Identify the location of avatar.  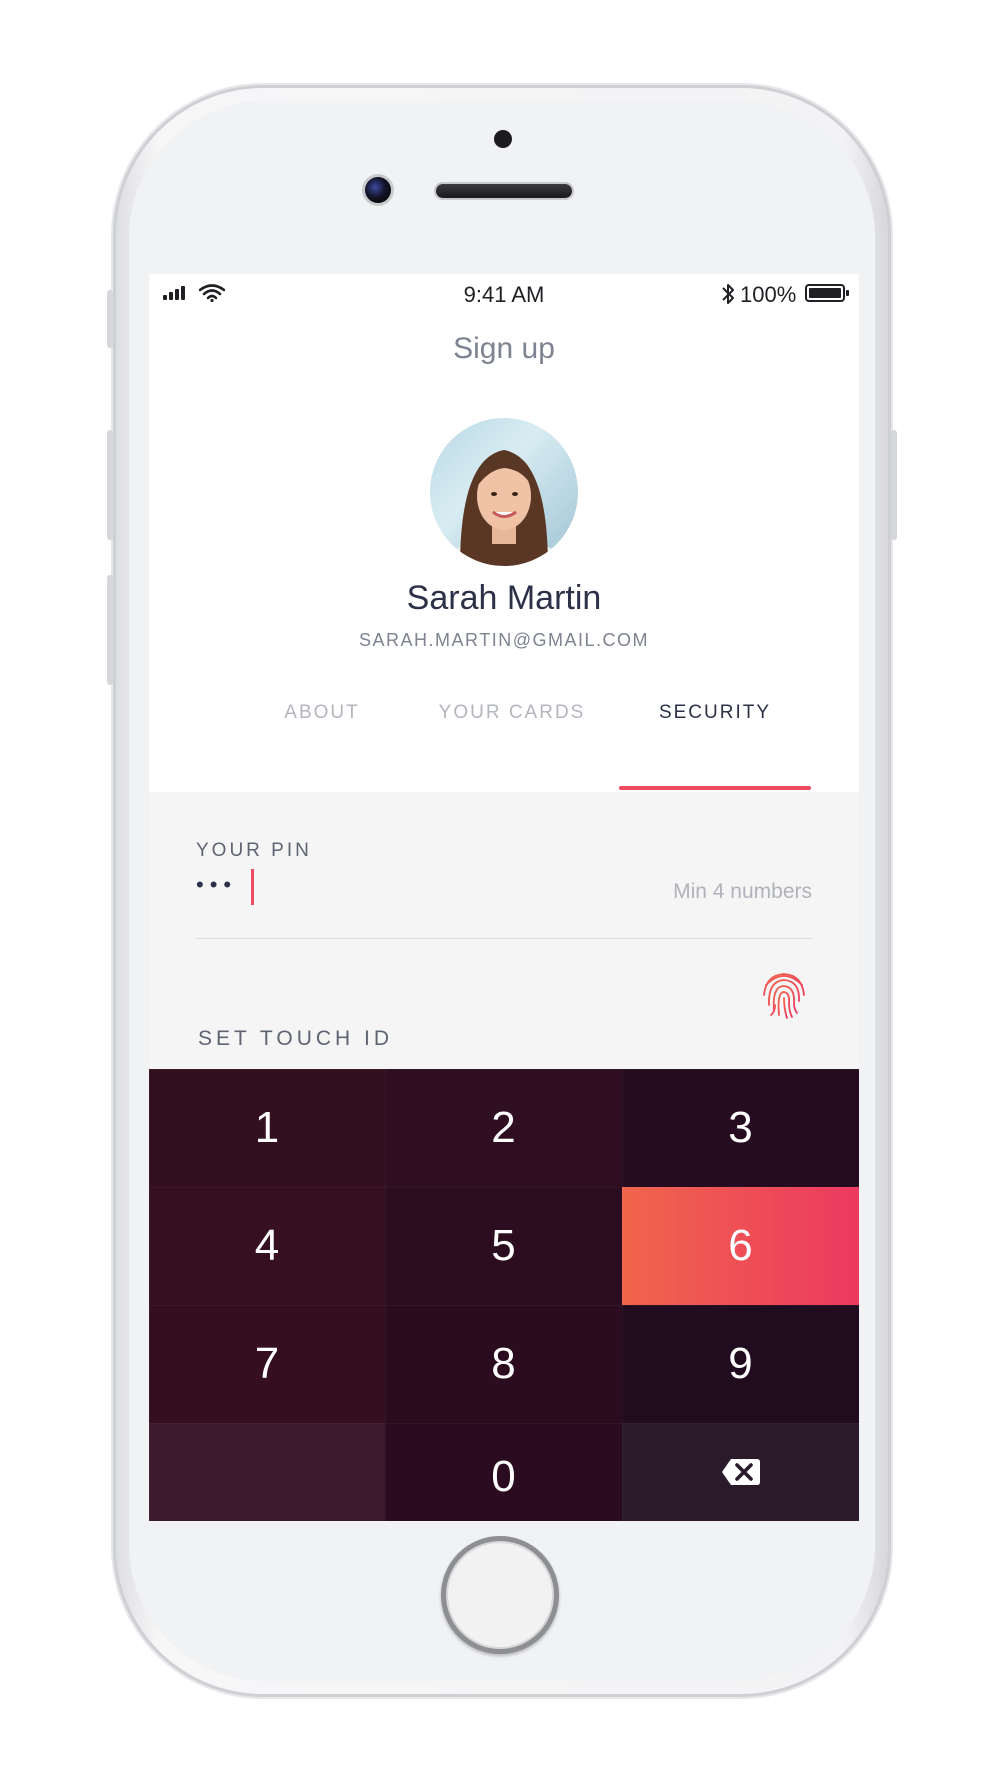
(504, 492).